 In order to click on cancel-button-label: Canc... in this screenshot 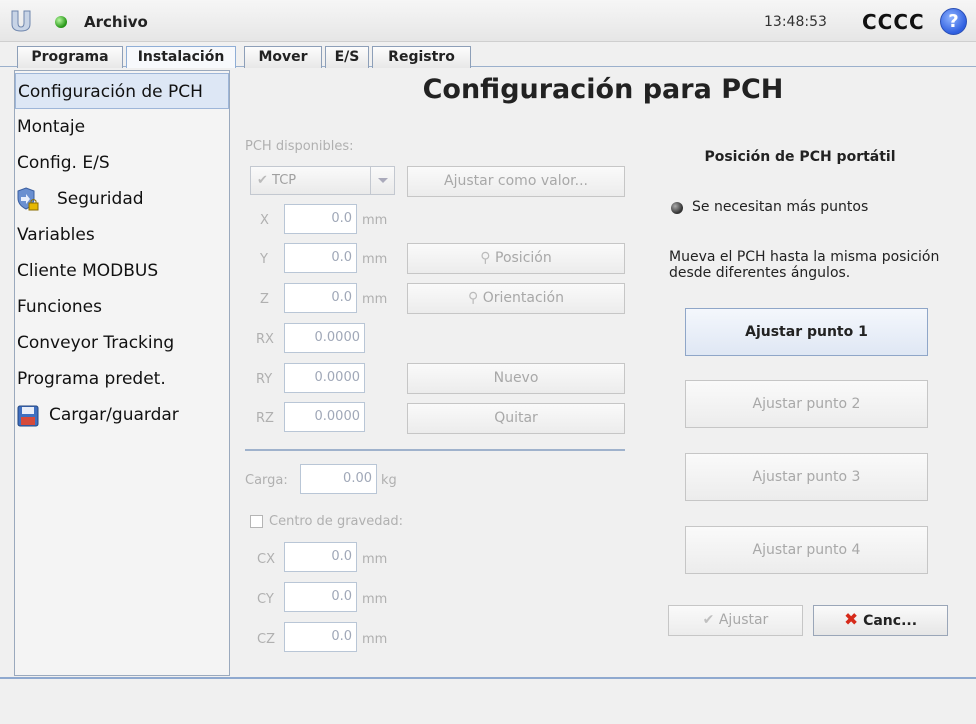, I will do `click(890, 621)`.